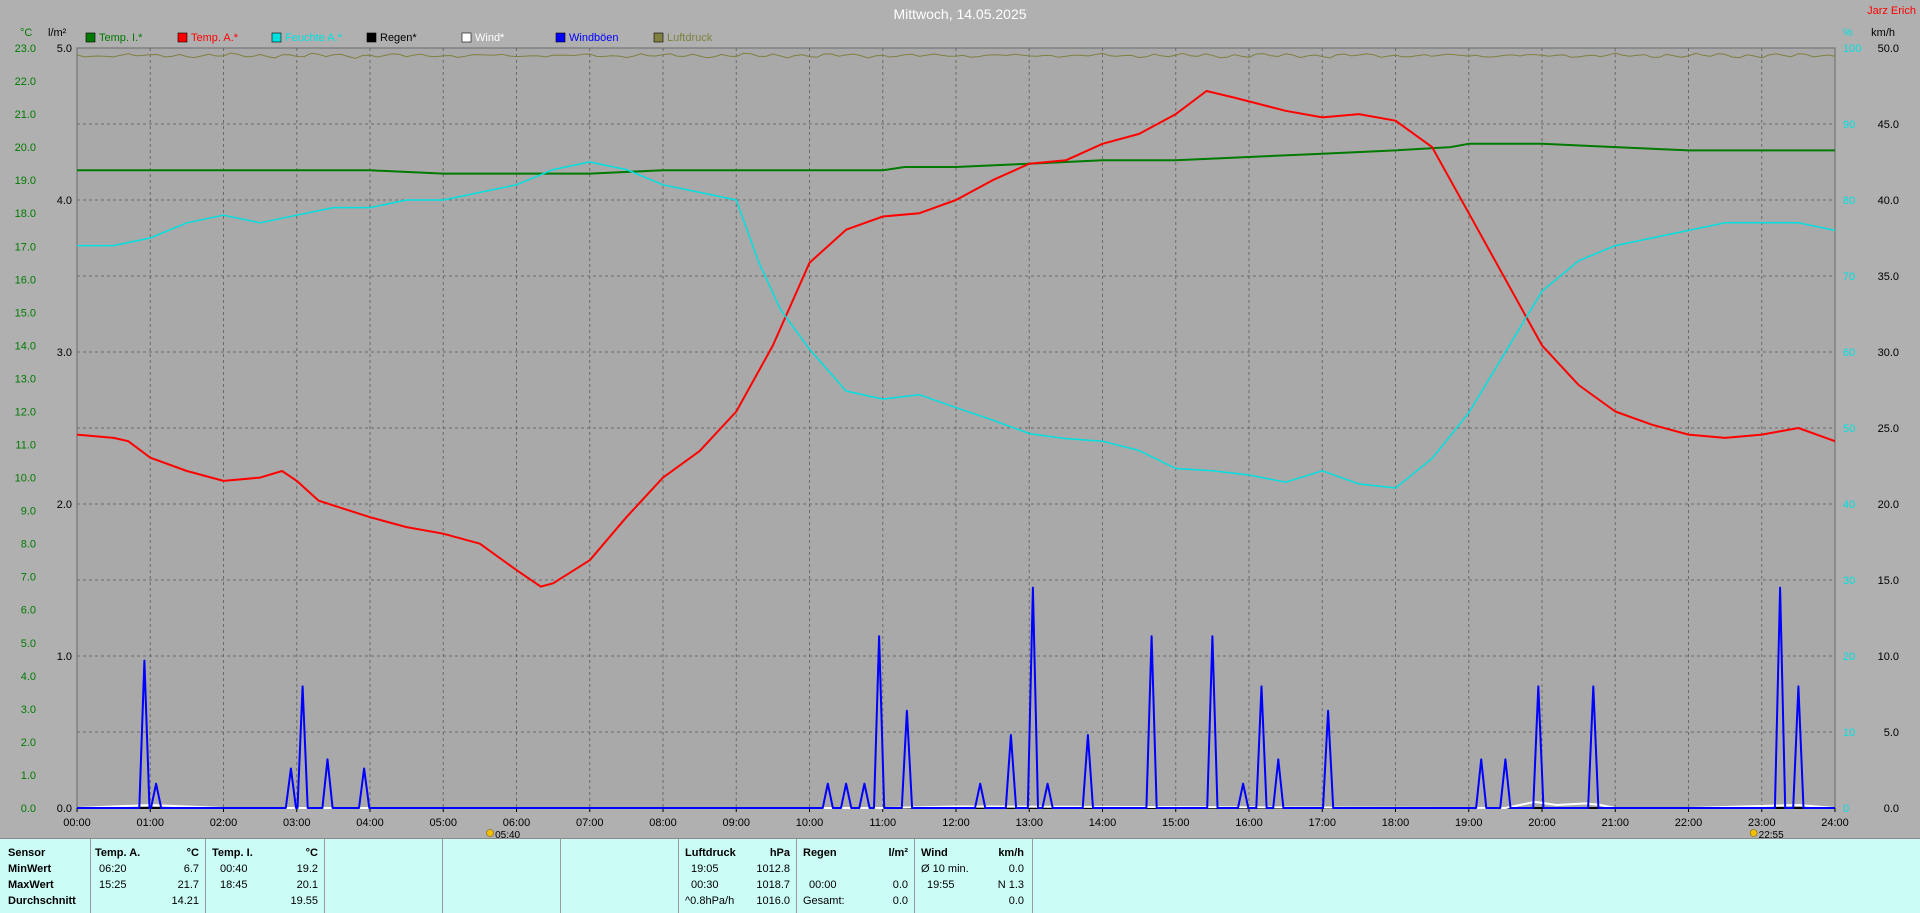  I want to click on col-rain: Regen l/m² 00:00 0.0 Gesamt: 0.0, so click(855, 876).